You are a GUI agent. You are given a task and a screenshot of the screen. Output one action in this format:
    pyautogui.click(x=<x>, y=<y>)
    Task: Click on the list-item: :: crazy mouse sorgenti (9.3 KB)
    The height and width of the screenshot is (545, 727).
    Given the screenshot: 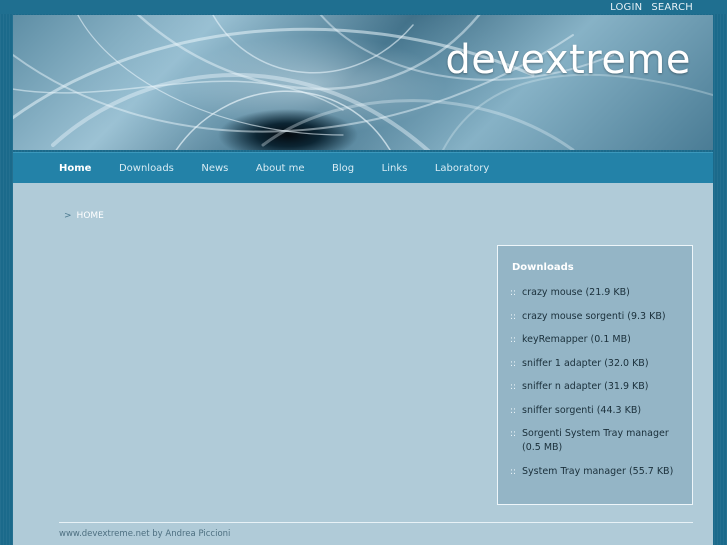 What is the action you would take?
    pyautogui.click(x=598, y=317)
    